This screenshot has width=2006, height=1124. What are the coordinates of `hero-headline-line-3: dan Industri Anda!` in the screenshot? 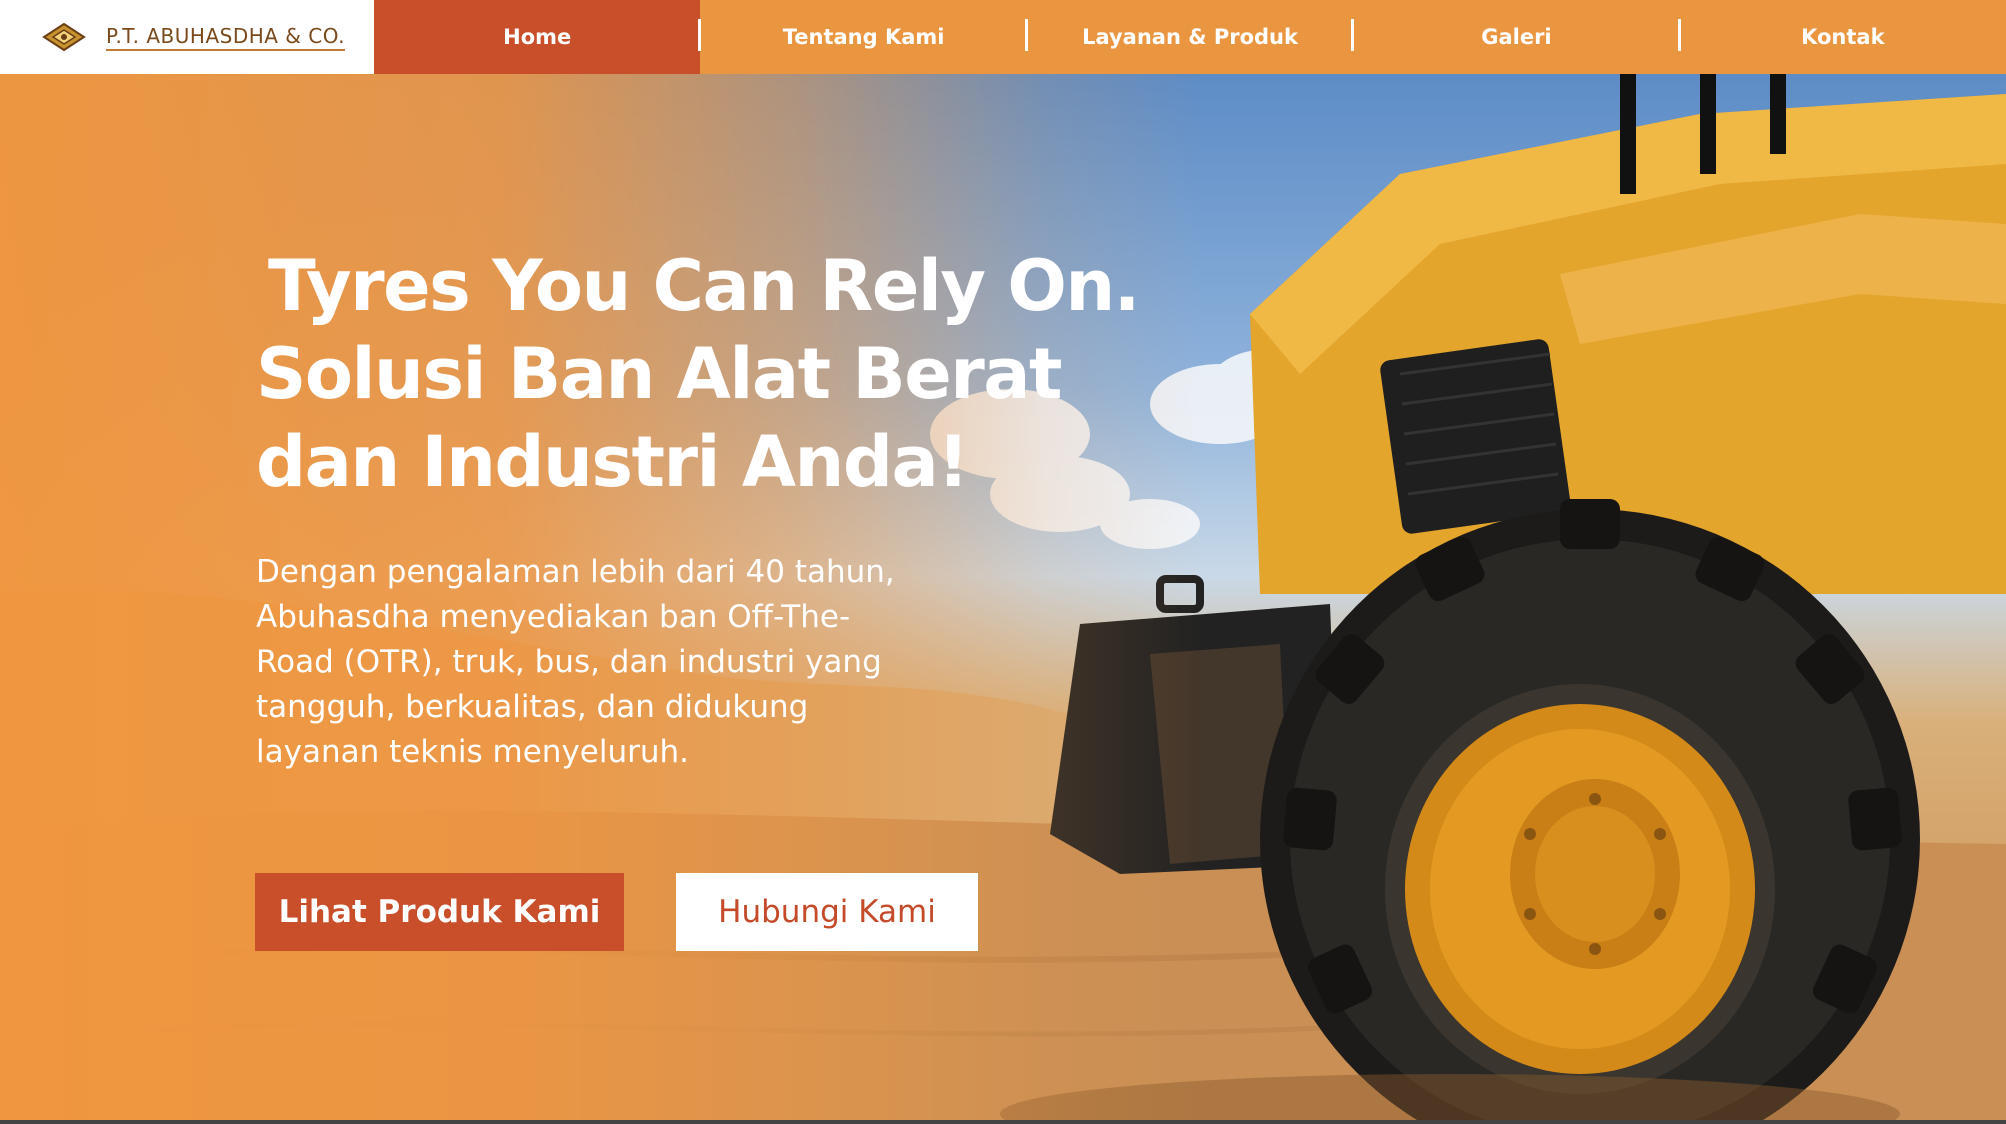 It's located at (612, 462).